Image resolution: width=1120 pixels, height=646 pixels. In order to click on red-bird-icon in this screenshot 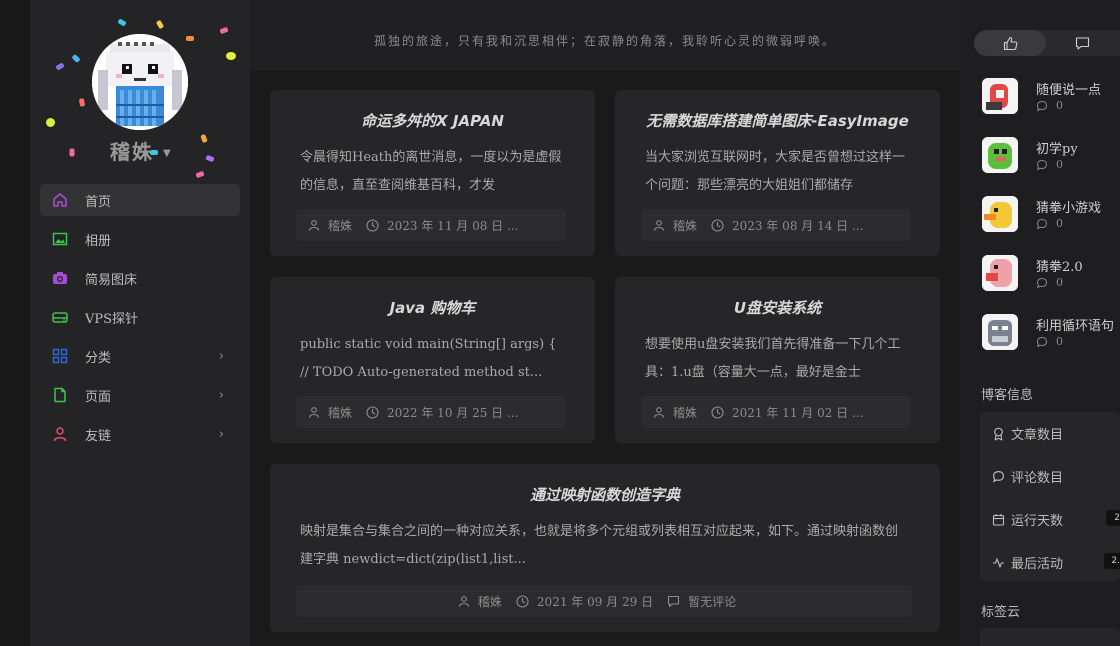, I will do `click(1000, 96)`.